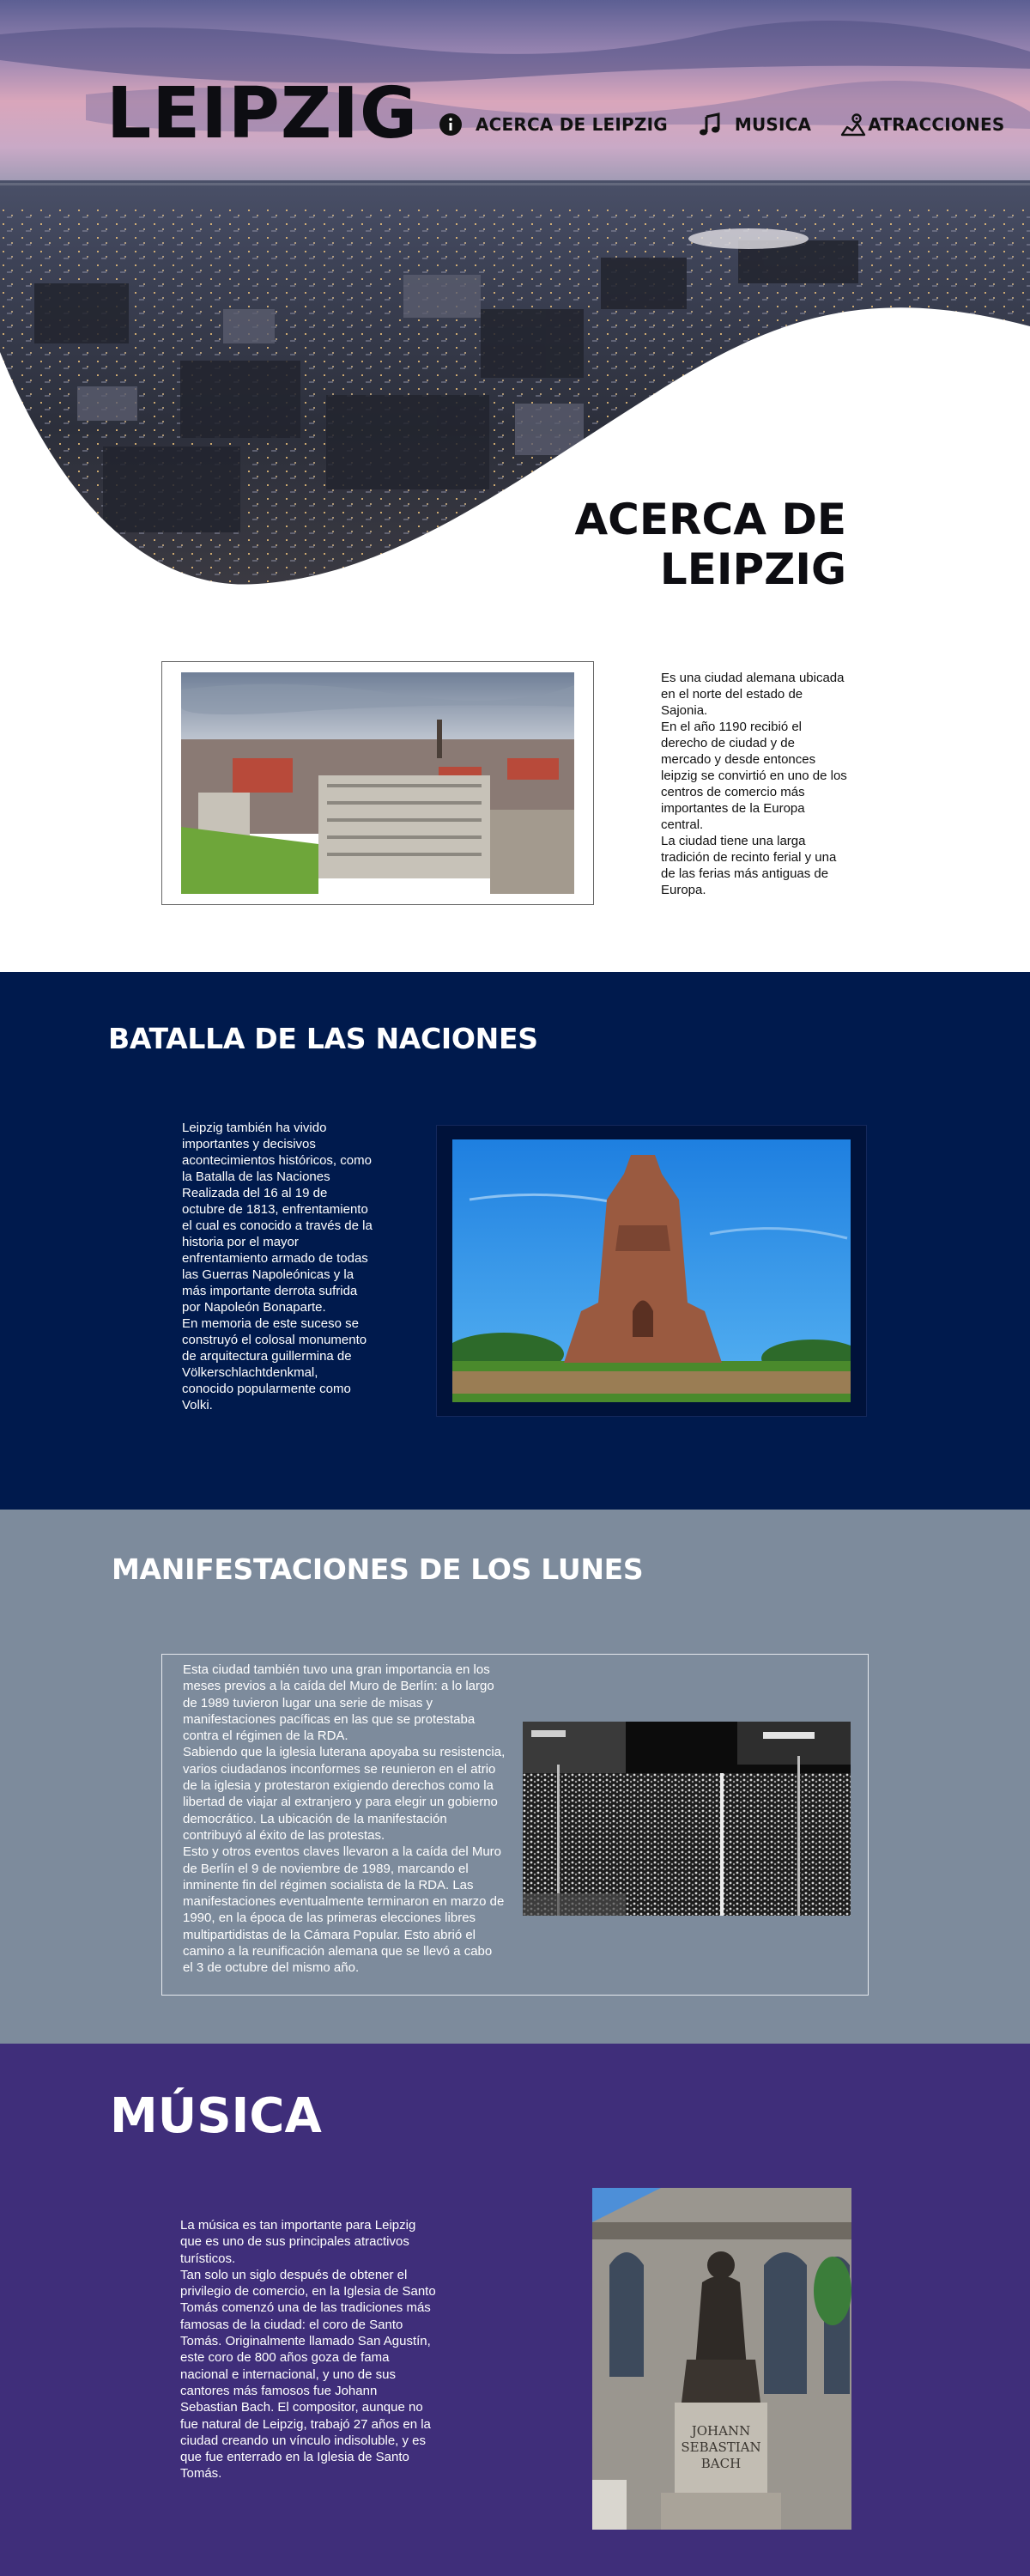  I want to click on nav-item-acerca: ACERCA DE LEIPZIG, so click(553, 124).